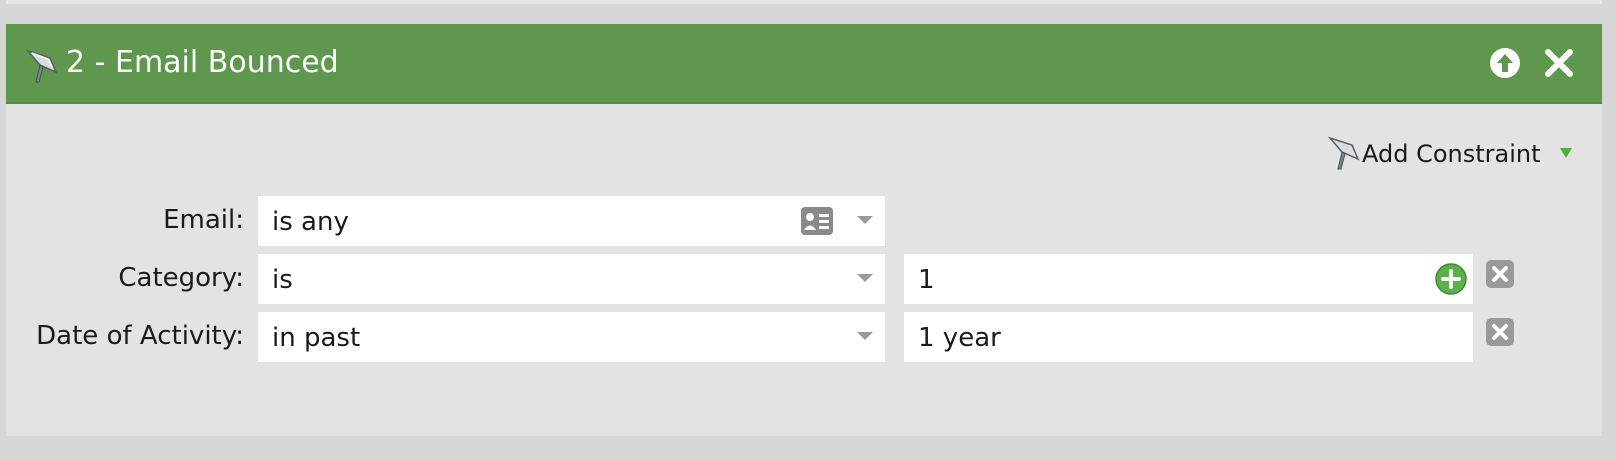 This screenshot has height=460, width=1616. I want to click on email-label: Email:, so click(203, 220).